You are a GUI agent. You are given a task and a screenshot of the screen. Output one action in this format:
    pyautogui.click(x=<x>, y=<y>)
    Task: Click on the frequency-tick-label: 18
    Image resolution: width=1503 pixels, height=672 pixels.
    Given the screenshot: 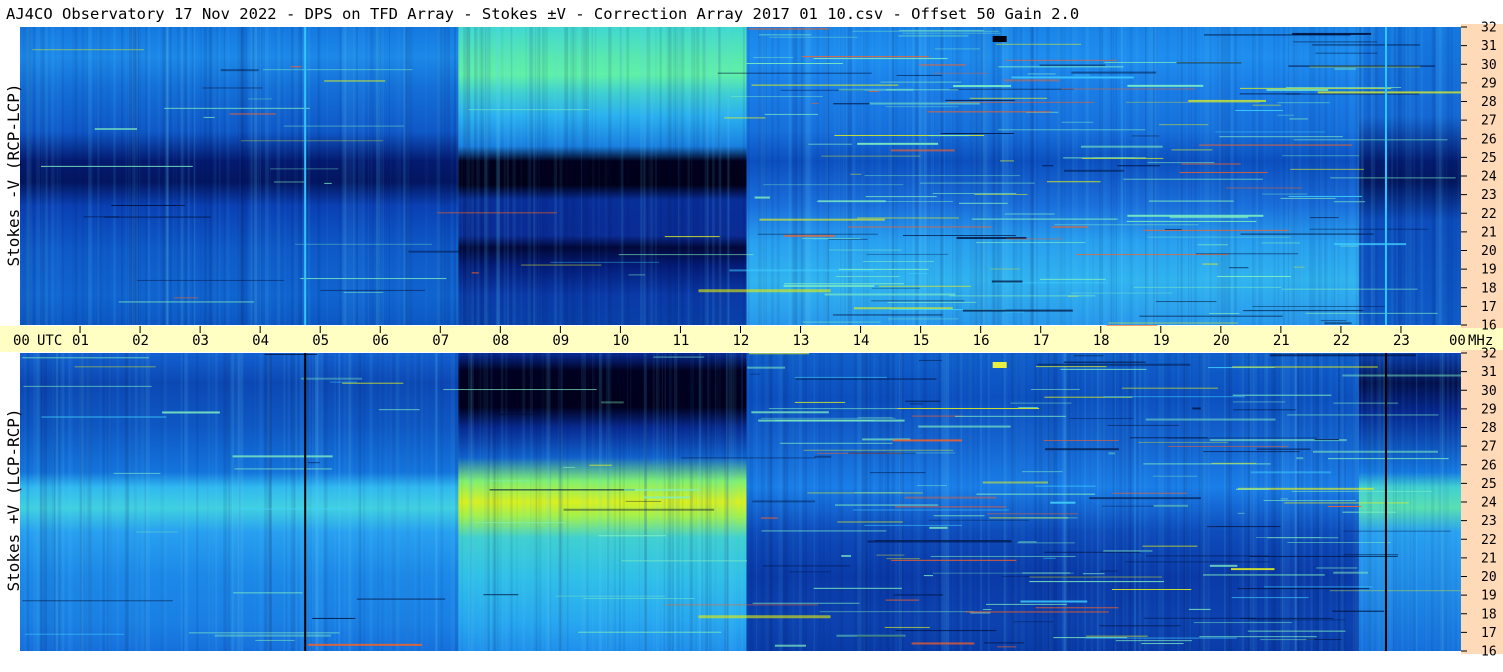 What is the action you would take?
    pyautogui.click(x=1489, y=614)
    